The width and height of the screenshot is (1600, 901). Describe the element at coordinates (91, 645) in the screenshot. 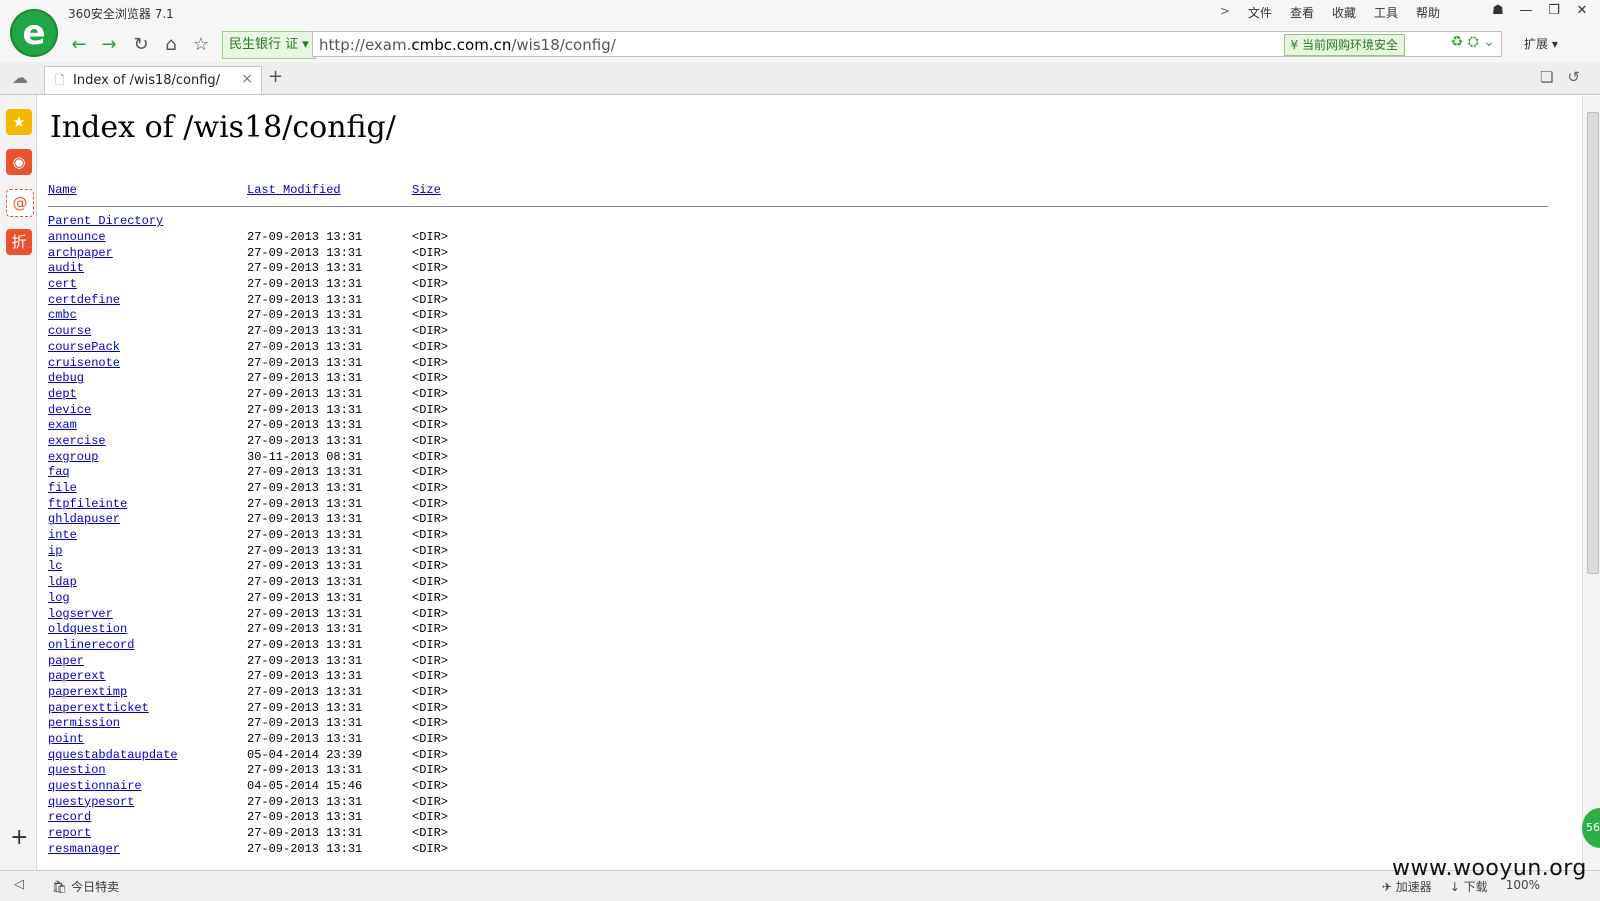

I see `directory-link: onlinerecord` at that location.